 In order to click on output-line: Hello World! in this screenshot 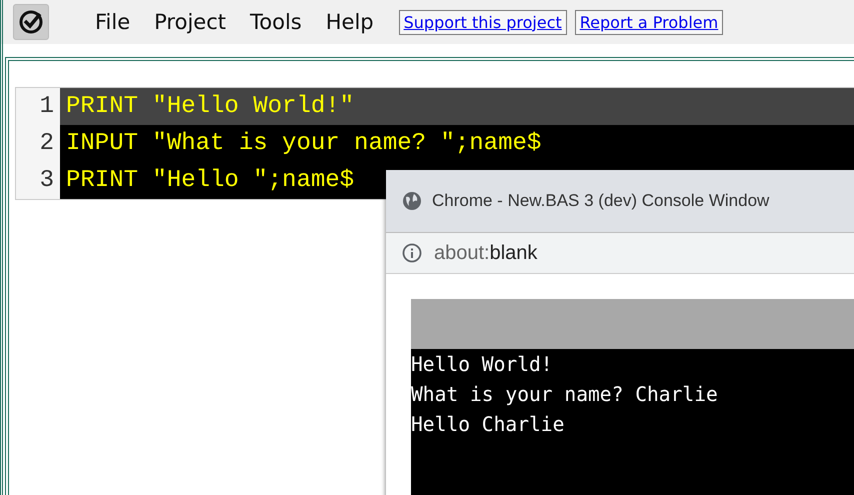, I will do `click(482, 364)`.